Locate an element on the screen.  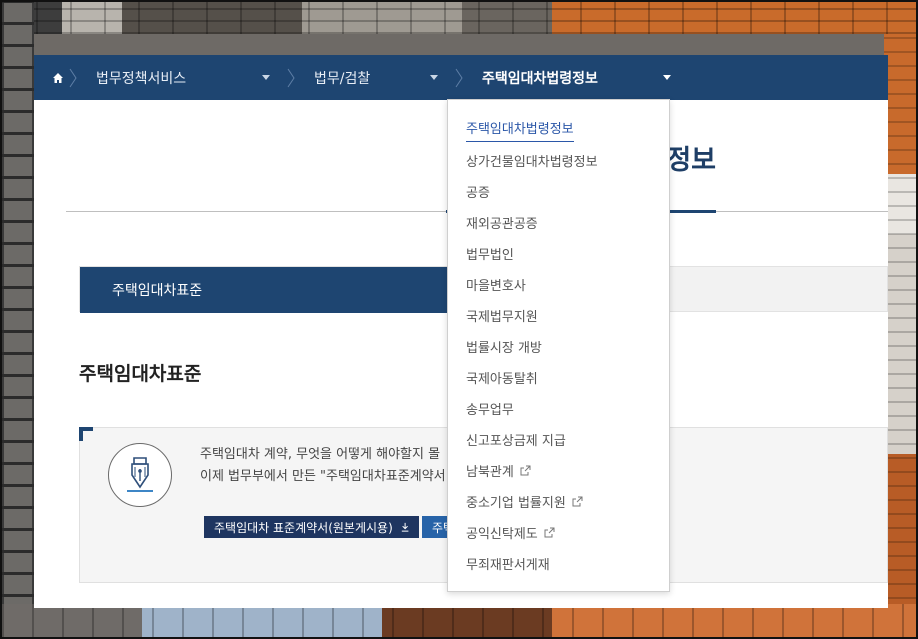
breadcrumb-item-label: 법무/검찰 is located at coordinates (342, 78).